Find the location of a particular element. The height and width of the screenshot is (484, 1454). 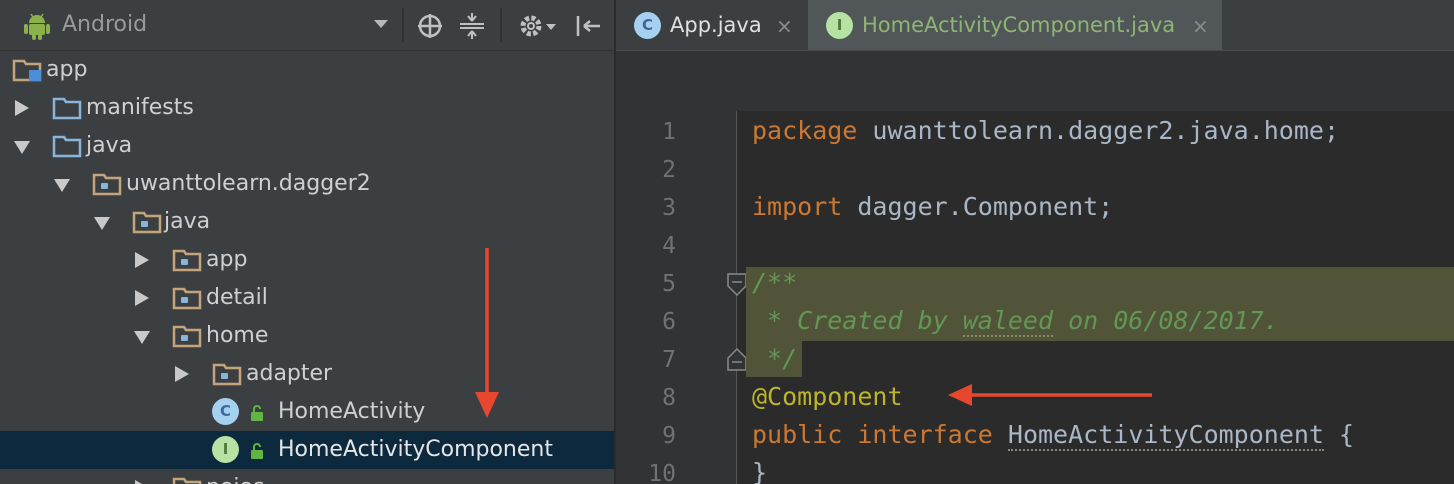

tree-item-package-root: uwanttolearn.dagger2 is located at coordinates (307, 184).